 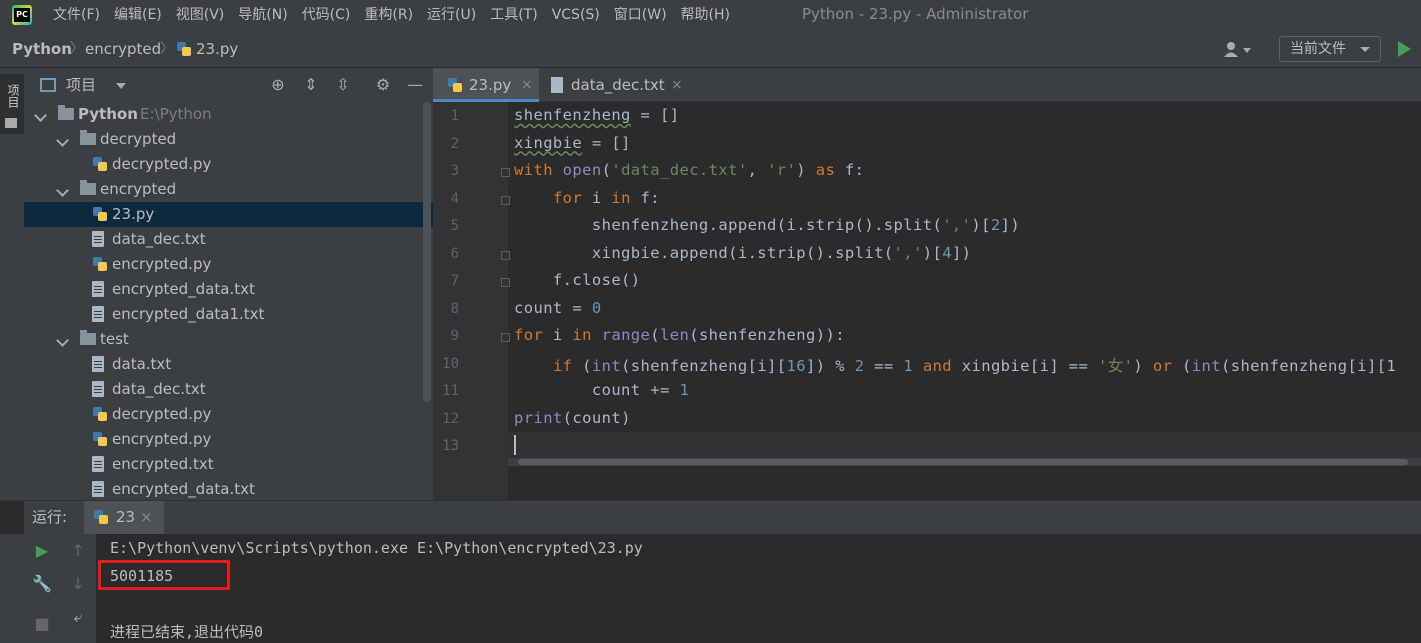 What do you see at coordinates (228, 189) in the screenshot?
I see `tree-folder: encrypted` at bounding box center [228, 189].